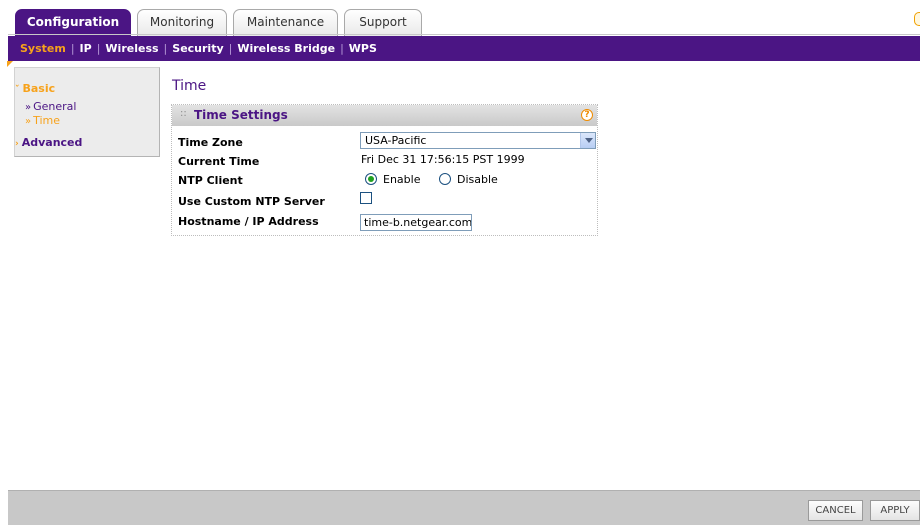  I want to click on custom-ntp-checkbox, so click(366, 198).